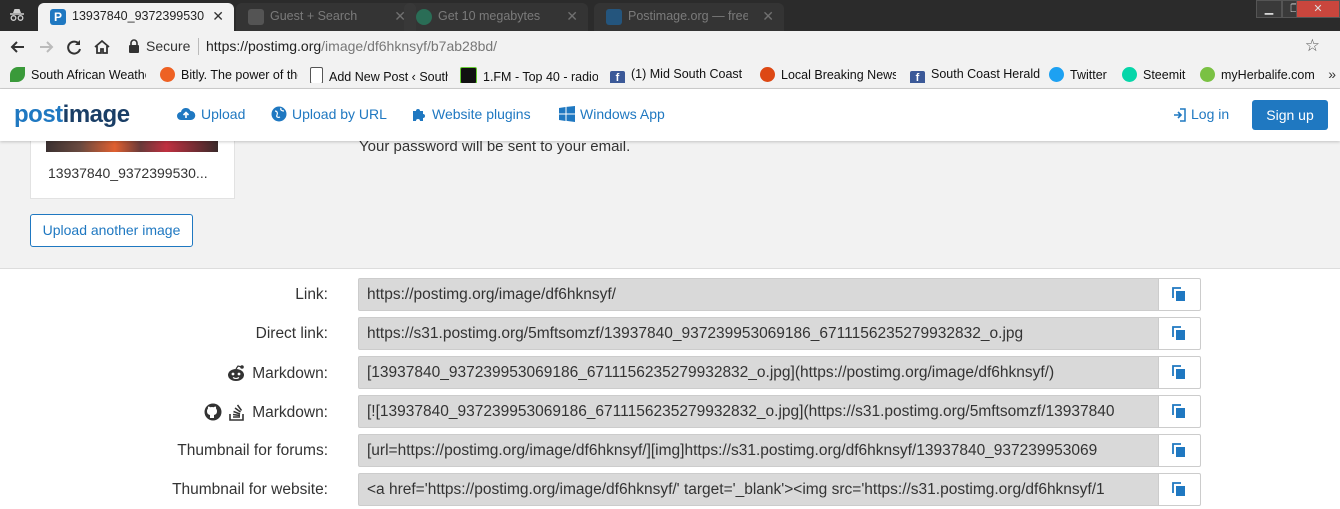  I want to click on postimage-logo: postimage, so click(72, 115).